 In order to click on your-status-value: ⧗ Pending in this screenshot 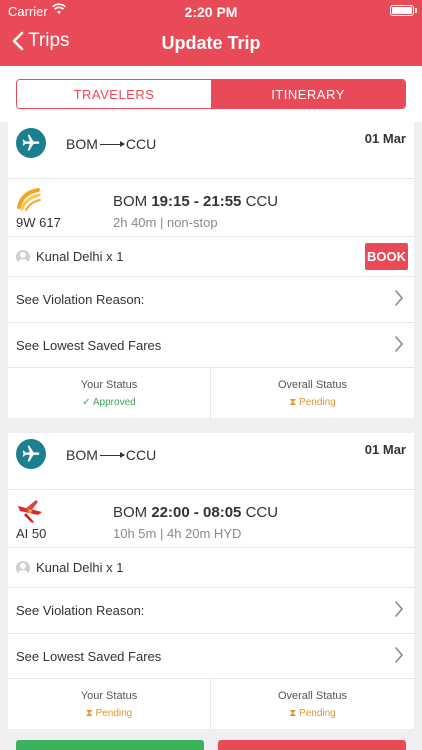, I will do `click(109, 713)`.